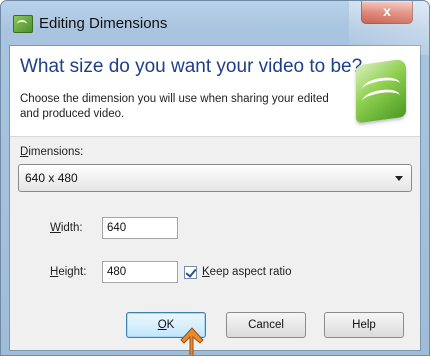  I want to click on height-input: 480, so click(140, 272).